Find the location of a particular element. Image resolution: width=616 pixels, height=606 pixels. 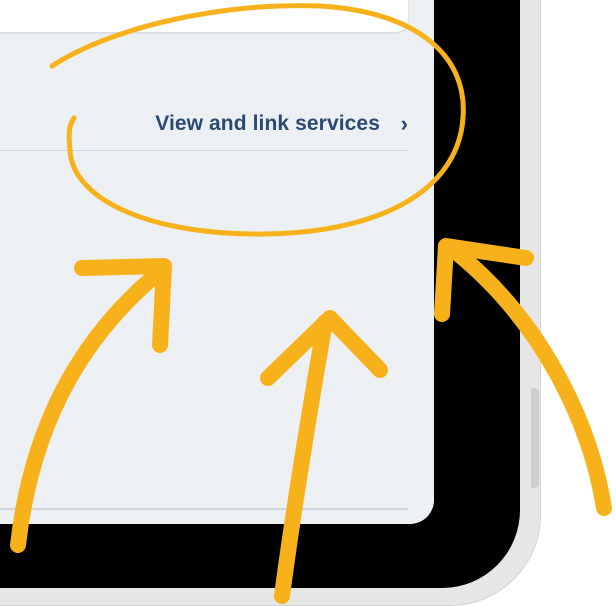

top-card is located at coordinates (204, 16).